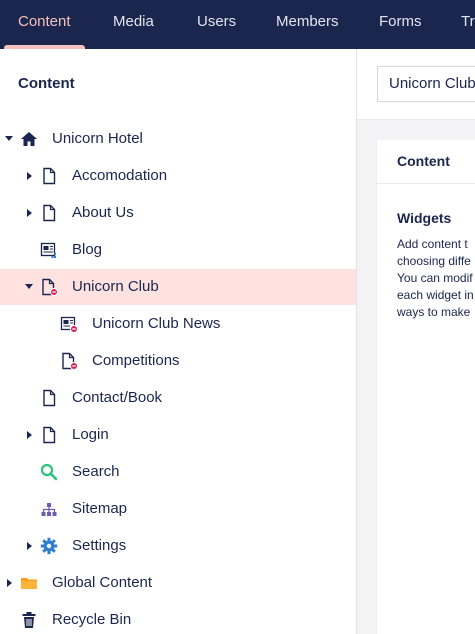  Describe the element at coordinates (434, 312) in the screenshot. I see `widgets-description-line: ways to make` at that location.